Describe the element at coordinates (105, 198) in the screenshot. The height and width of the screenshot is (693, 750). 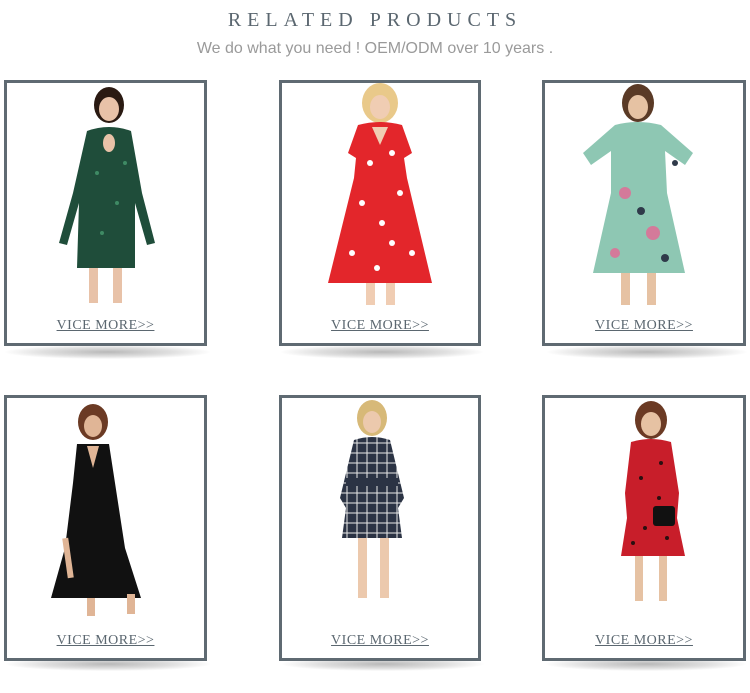
I see `product-image-green-sequin-dress` at that location.